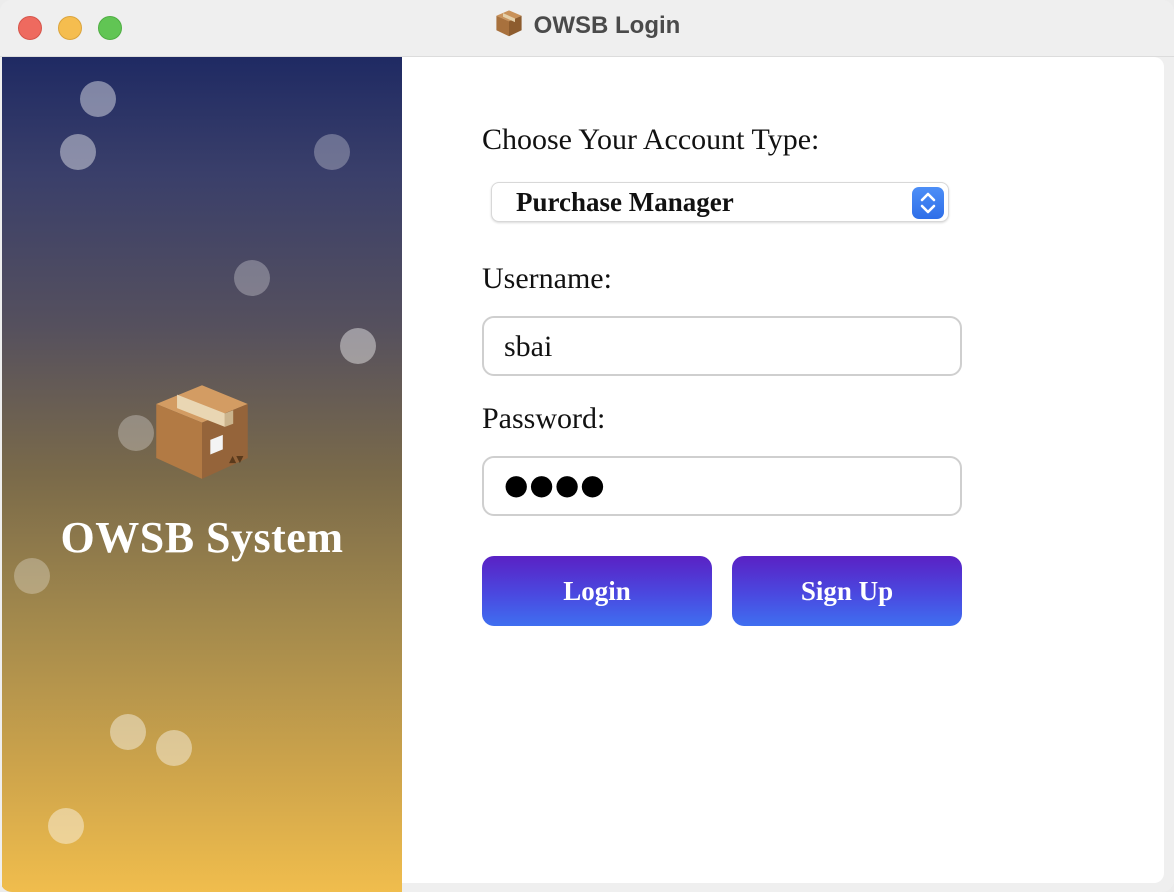 The width and height of the screenshot is (1174, 892). What do you see at coordinates (625, 202) in the screenshot?
I see `account-type-selected-value: Purchase Manager` at bounding box center [625, 202].